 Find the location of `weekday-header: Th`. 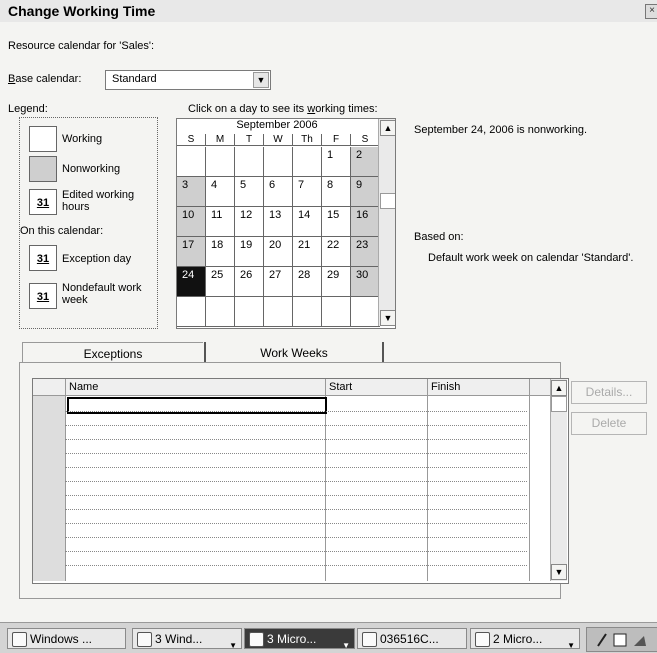

weekday-header: Th is located at coordinates (307, 140).